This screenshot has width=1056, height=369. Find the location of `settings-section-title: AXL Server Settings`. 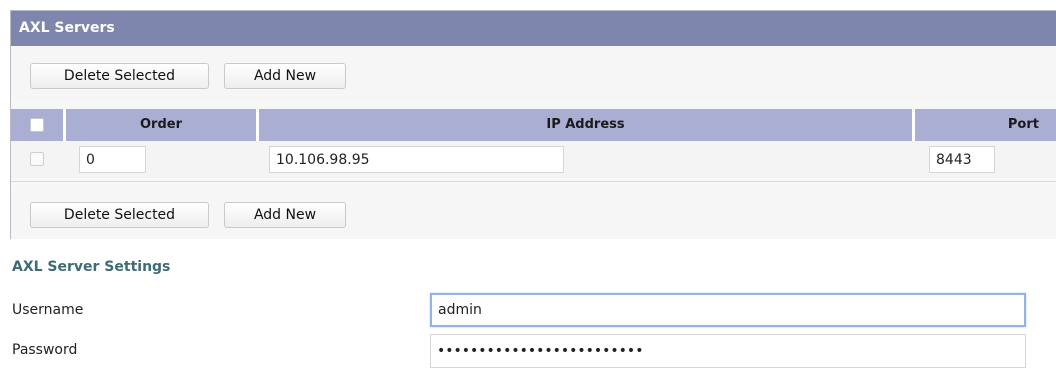

settings-section-title: AXL Server Settings is located at coordinates (91, 267).